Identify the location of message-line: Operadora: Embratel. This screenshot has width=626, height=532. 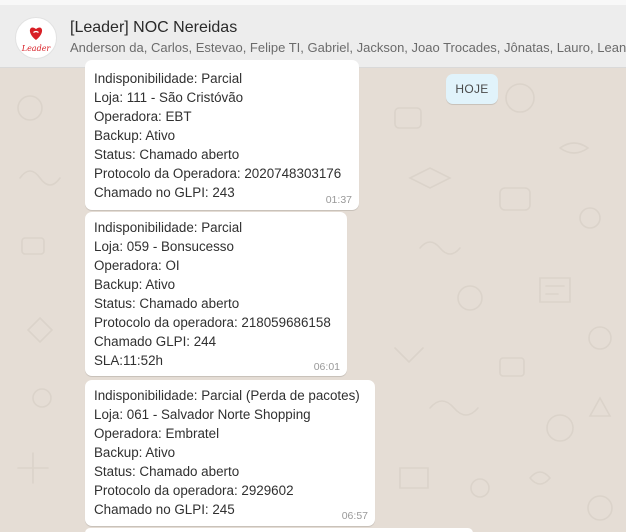
(157, 433).